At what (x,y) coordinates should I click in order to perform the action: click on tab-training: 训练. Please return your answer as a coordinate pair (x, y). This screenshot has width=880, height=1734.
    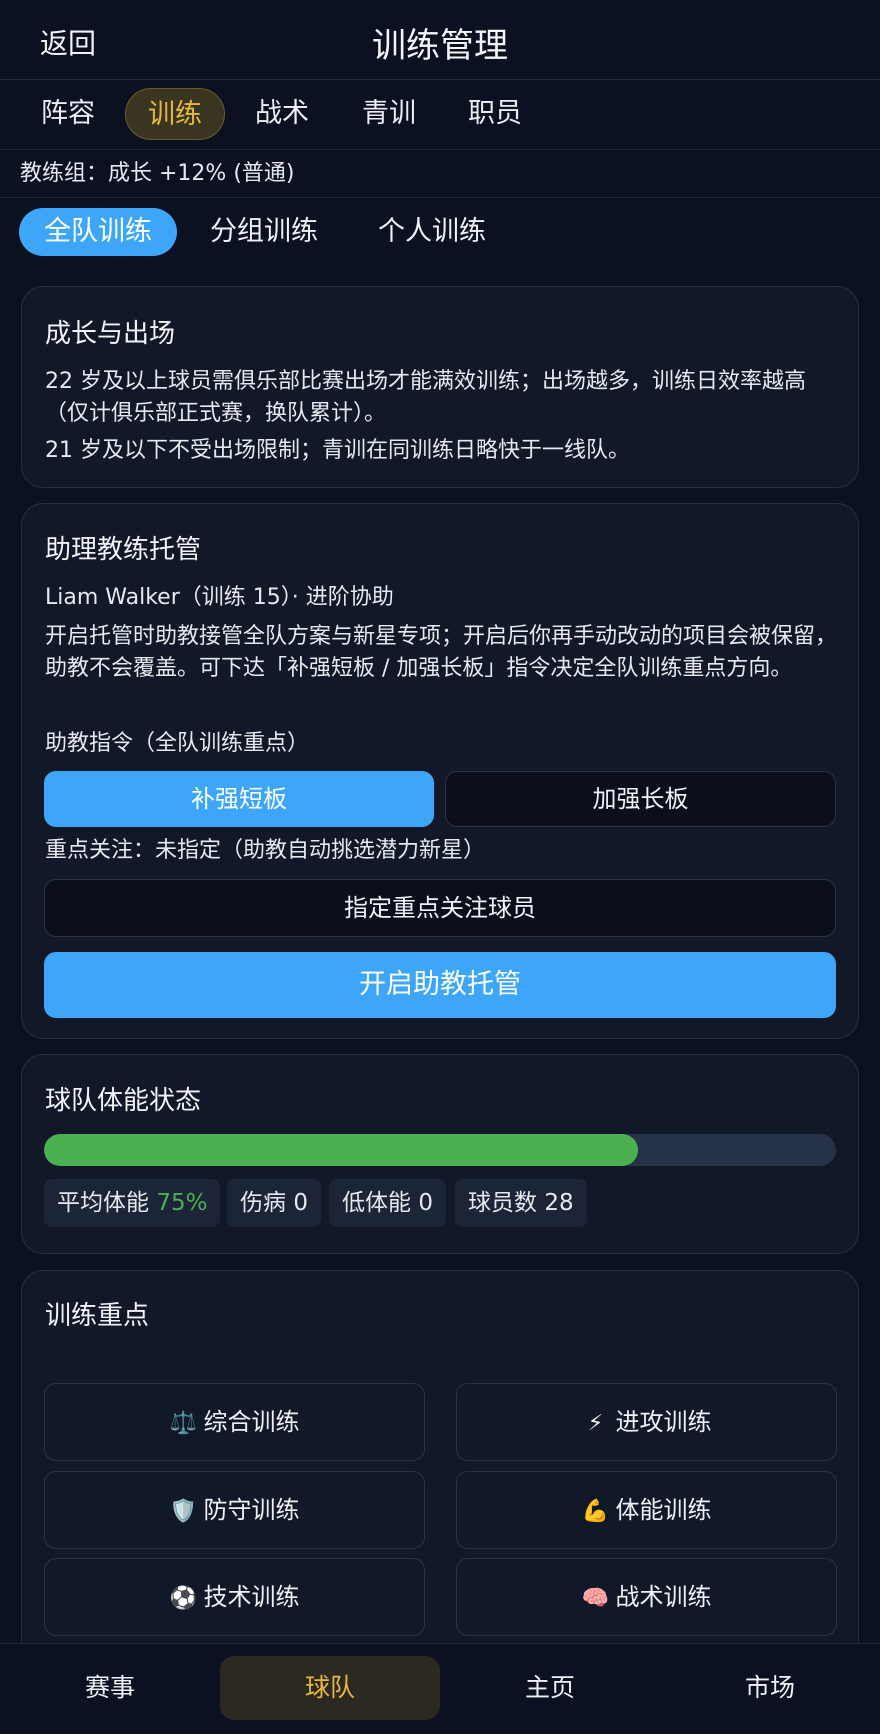
    Looking at the image, I should click on (175, 114).